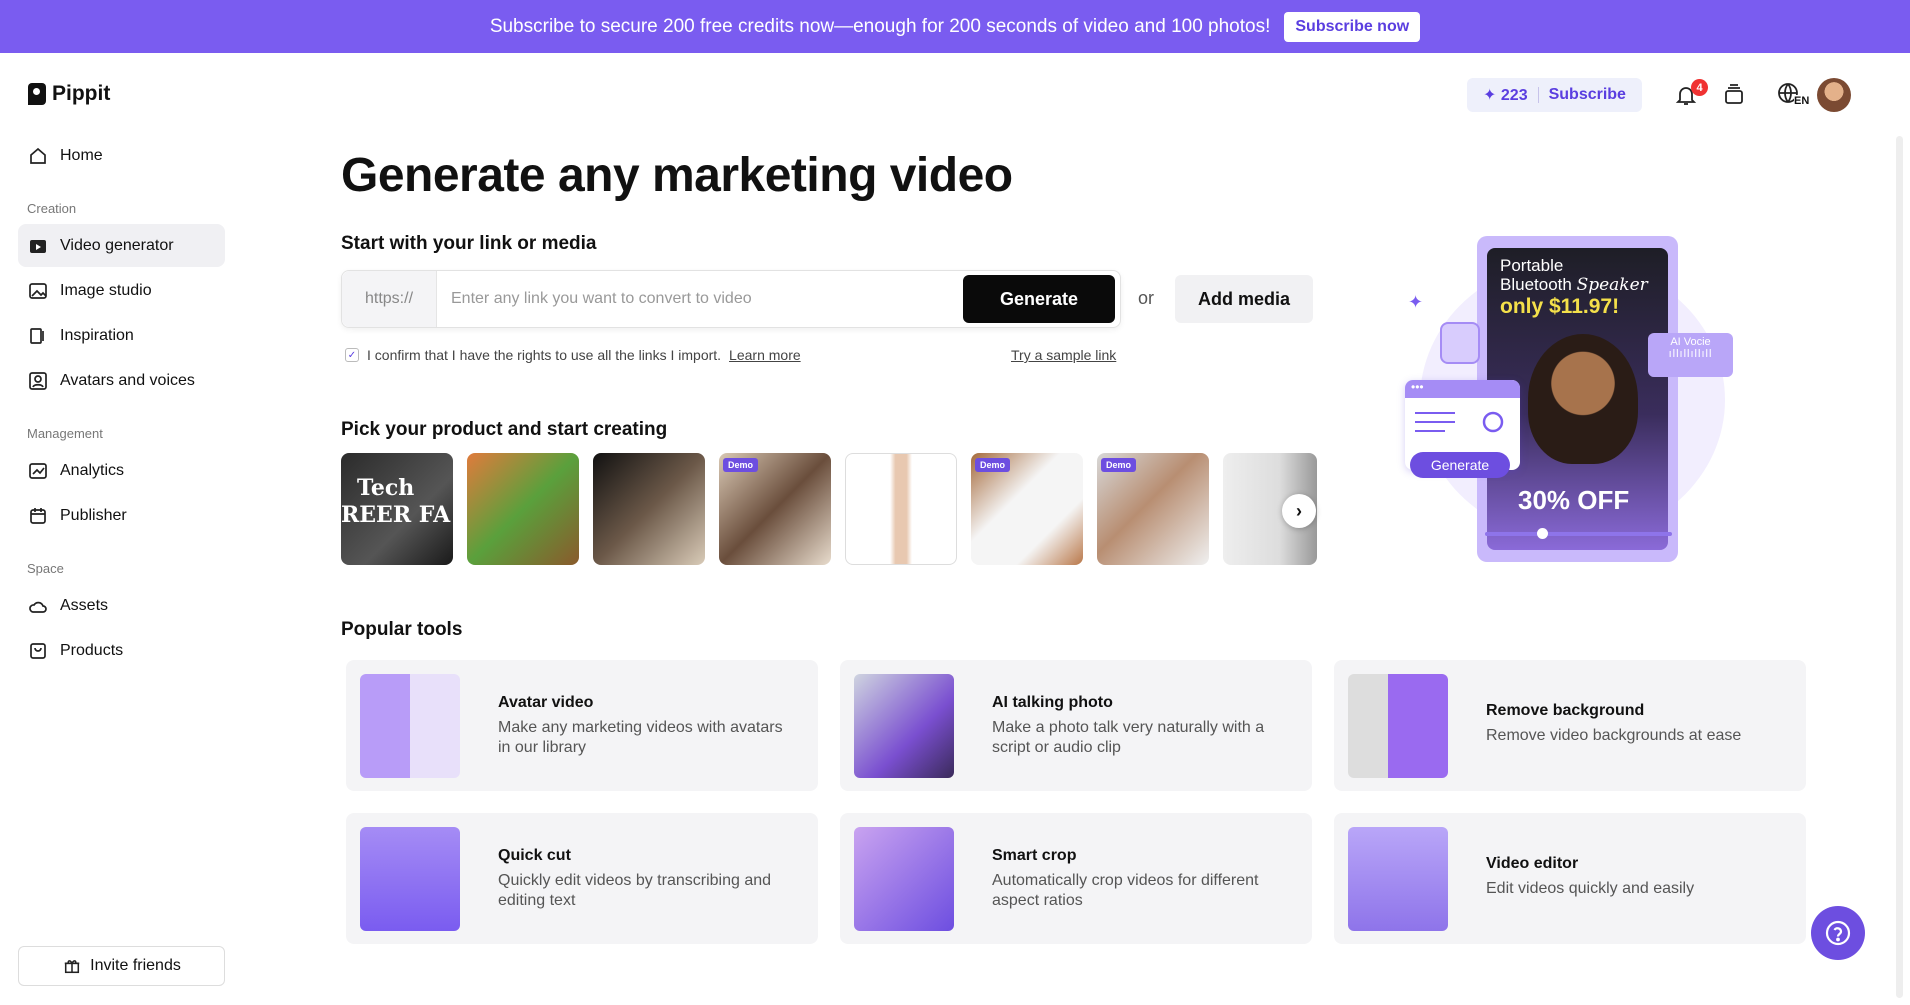 Image resolution: width=1910 pixels, height=1005 pixels. Describe the element at coordinates (38, 291) in the screenshot. I see `image-icon` at that location.